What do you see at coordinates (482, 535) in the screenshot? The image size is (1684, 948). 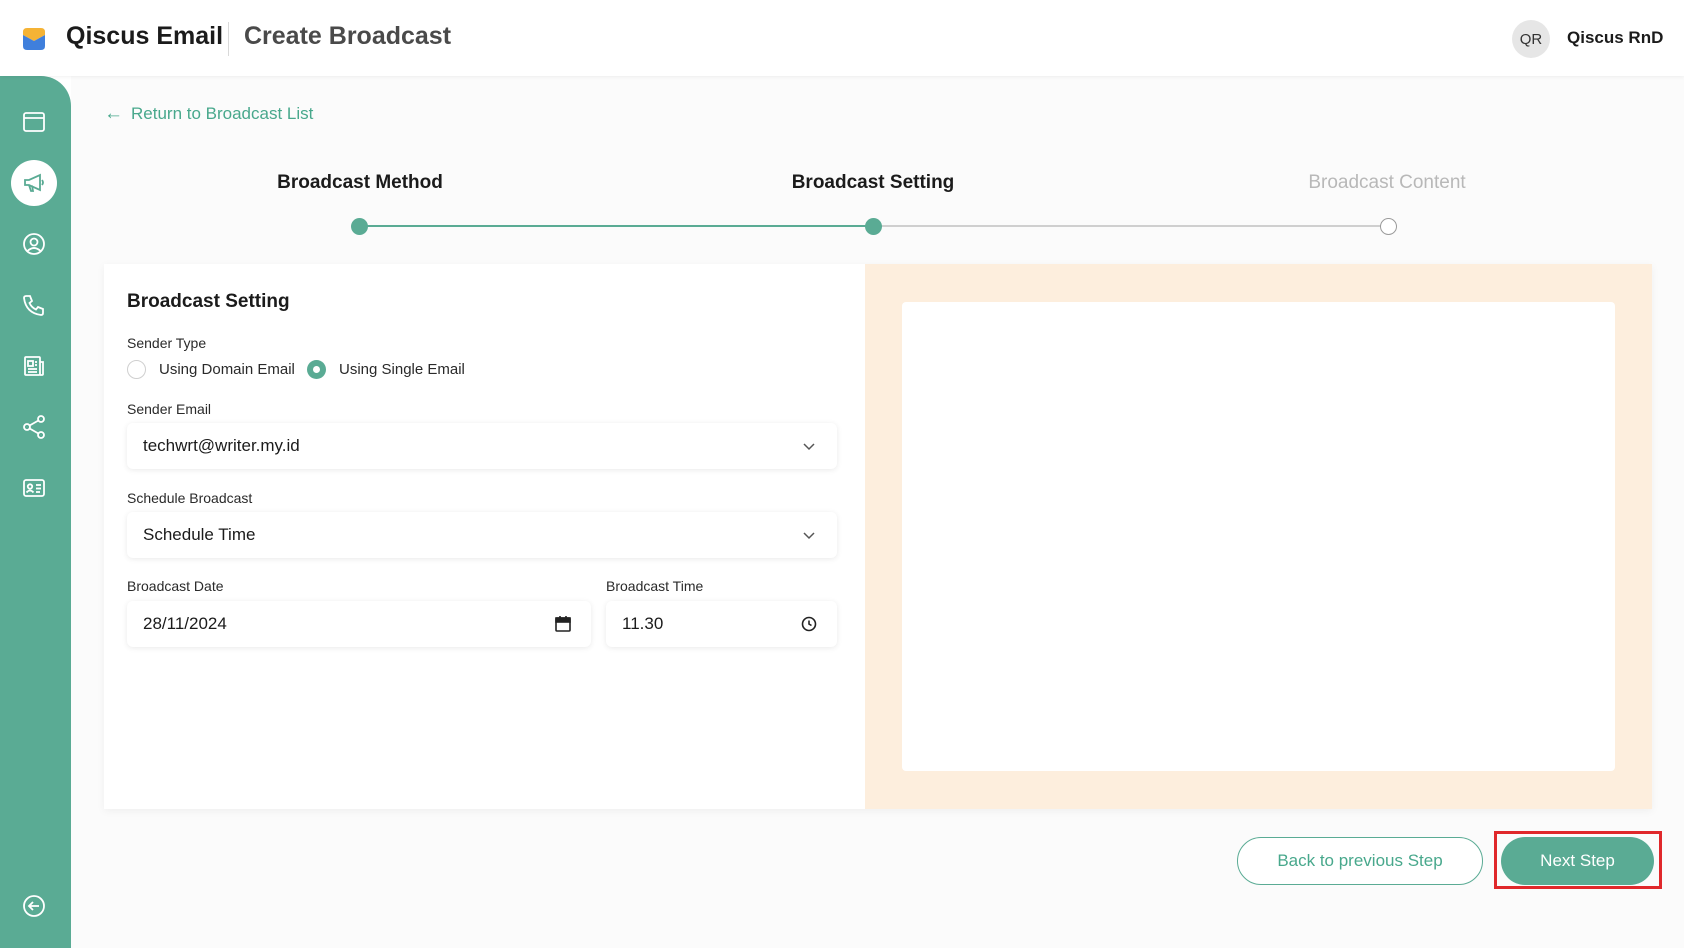 I see `schedule-select: Schedule Time` at bounding box center [482, 535].